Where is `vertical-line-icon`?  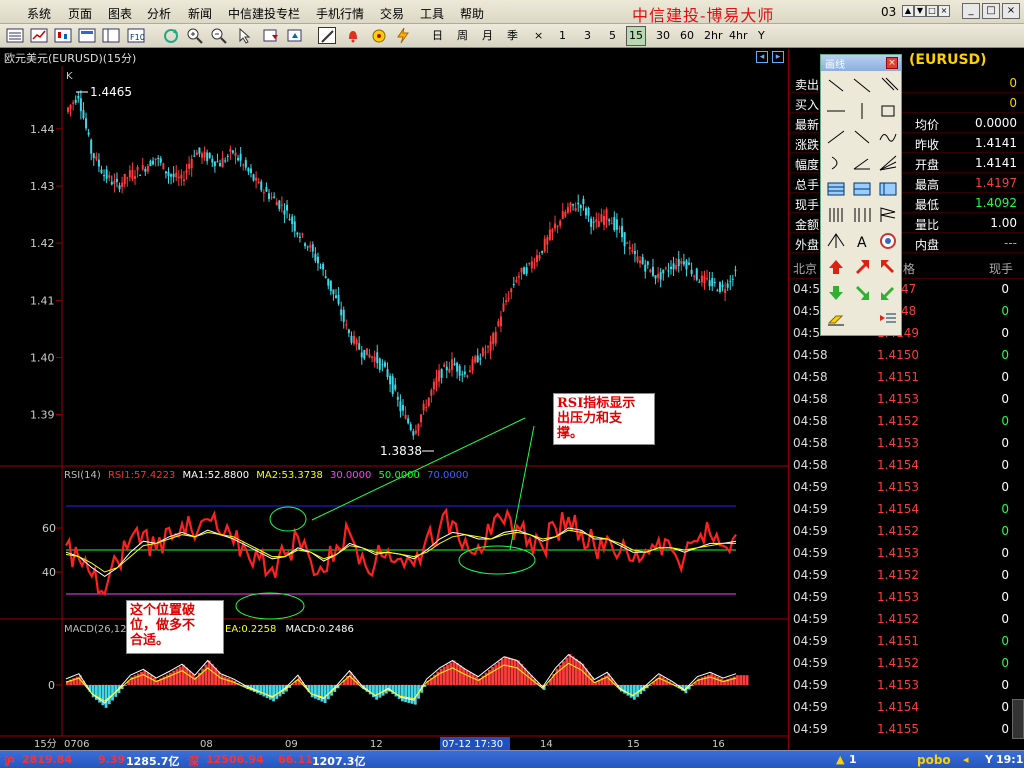 vertical-line-icon is located at coordinates (862, 111).